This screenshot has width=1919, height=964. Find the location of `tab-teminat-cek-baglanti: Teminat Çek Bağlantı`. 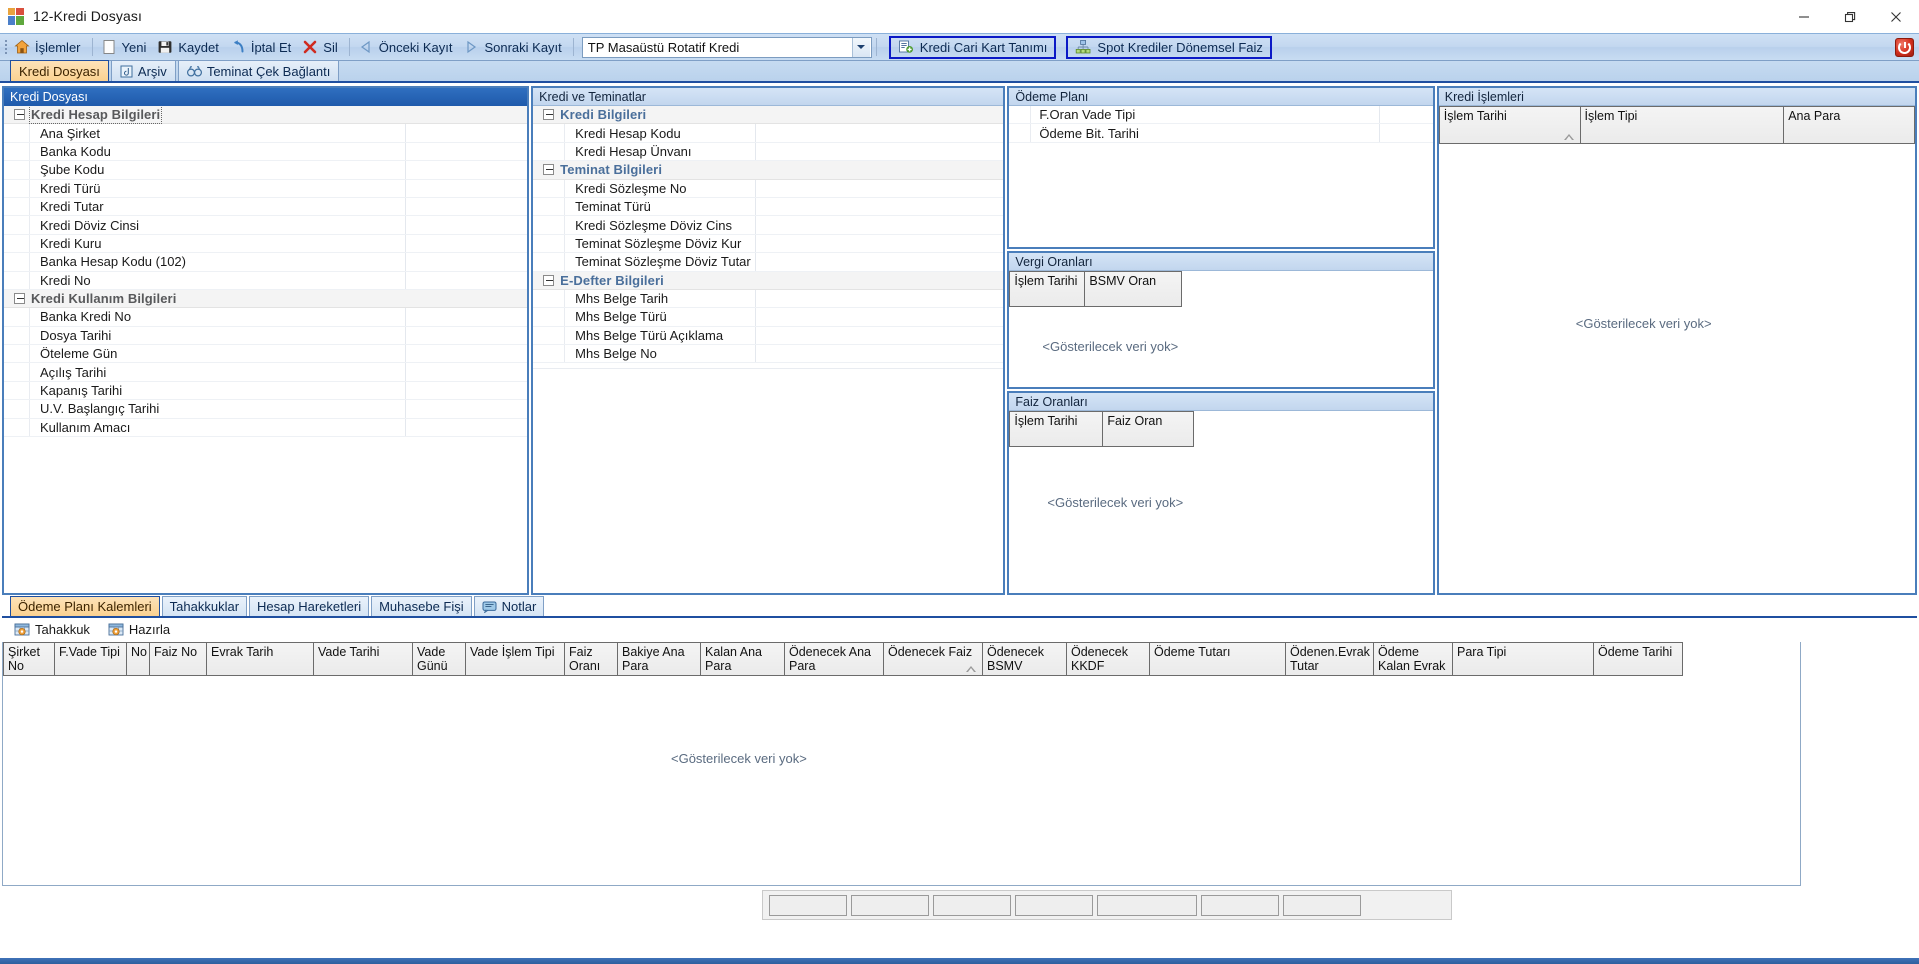

tab-teminat-cek-baglanti: Teminat Çek Bağlantı is located at coordinates (258, 70).